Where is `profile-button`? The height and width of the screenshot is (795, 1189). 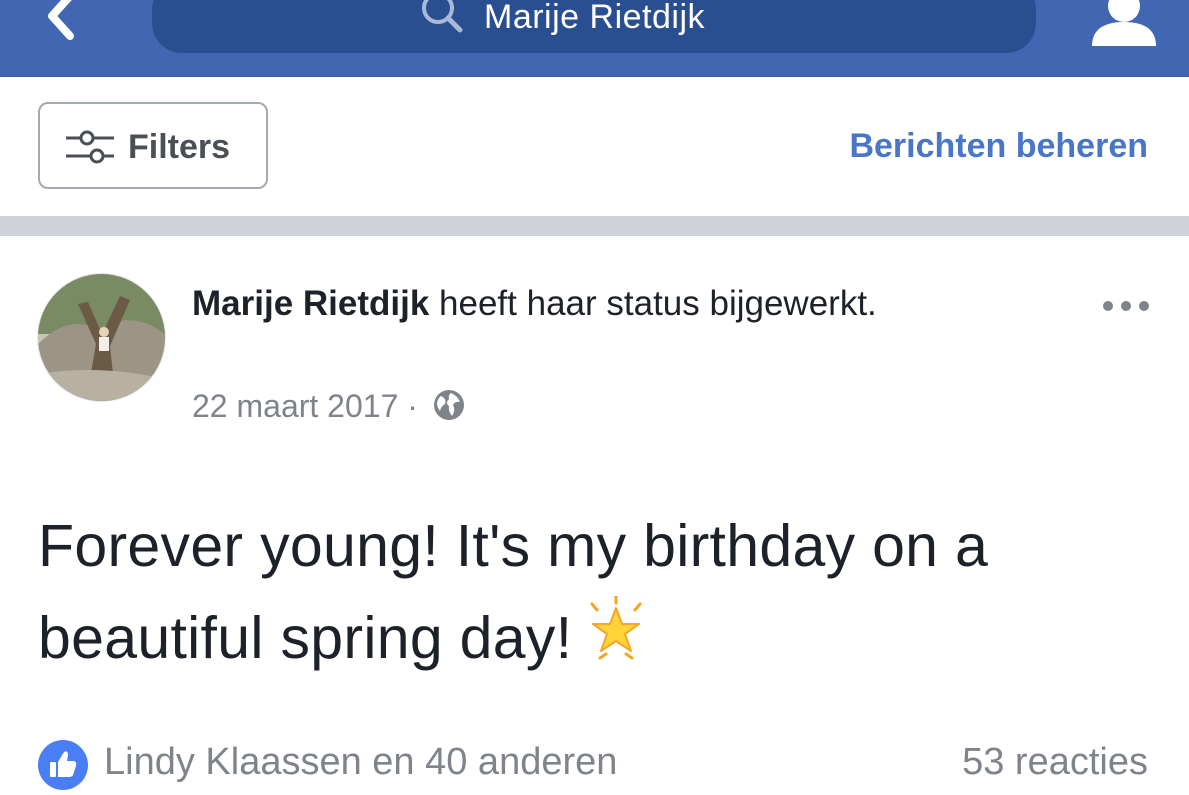
profile-button is located at coordinates (1124, 25).